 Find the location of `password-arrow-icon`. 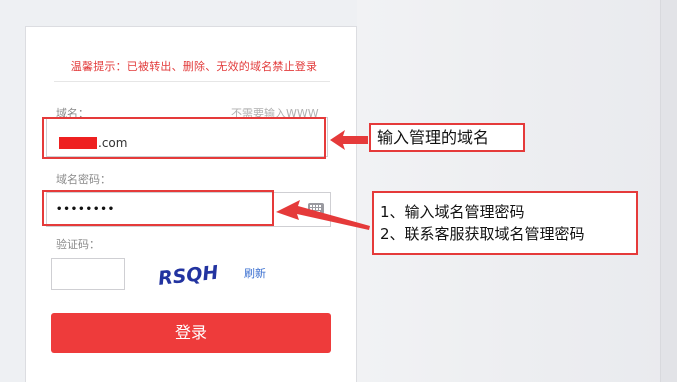

password-arrow-icon is located at coordinates (323, 215).